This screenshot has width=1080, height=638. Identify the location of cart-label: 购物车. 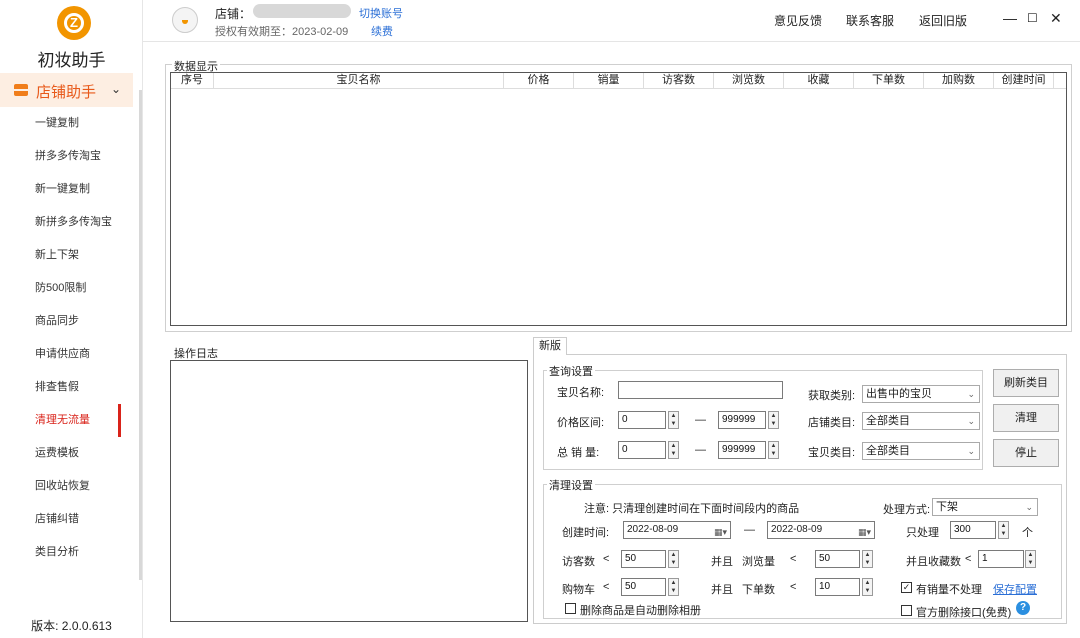
(578, 590).